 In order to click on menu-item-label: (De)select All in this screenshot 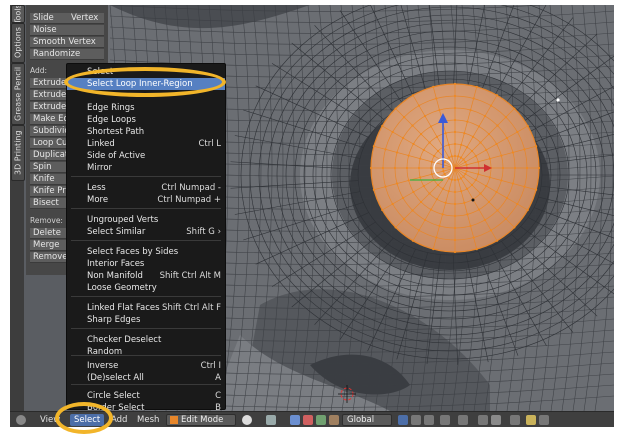, I will do `click(115, 378)`.